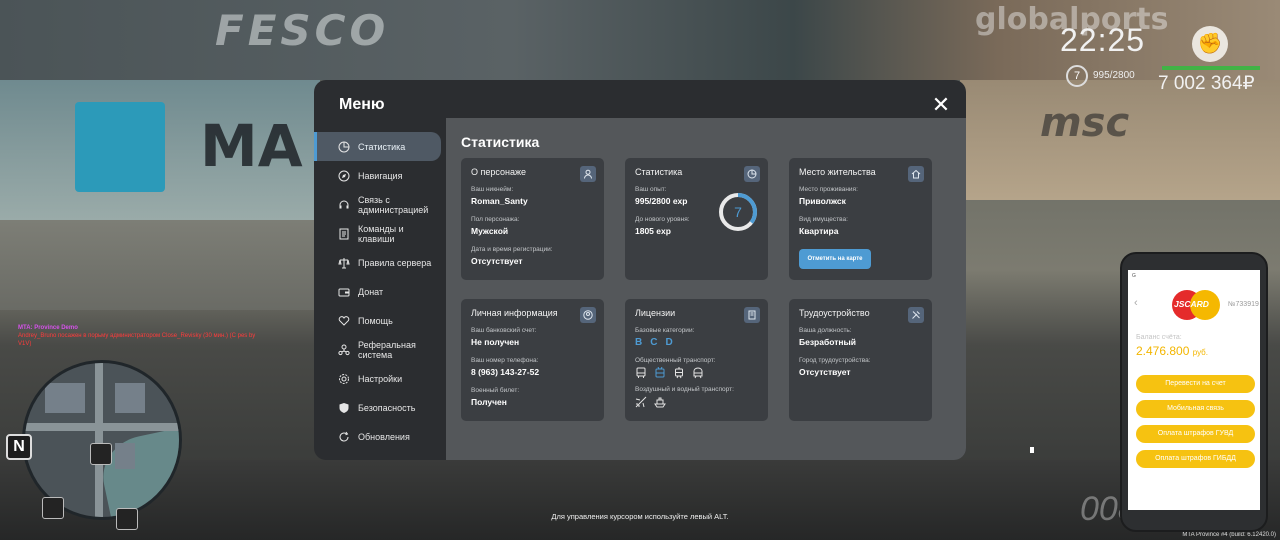 Image resolution: width=1280 pixels, height=540 pixels. What do you see at coordinates (684, 389) in the screenshot?
I see `air-water-transport-label: Воздушный и водный транспорт:` at bounding box center [684, 389].